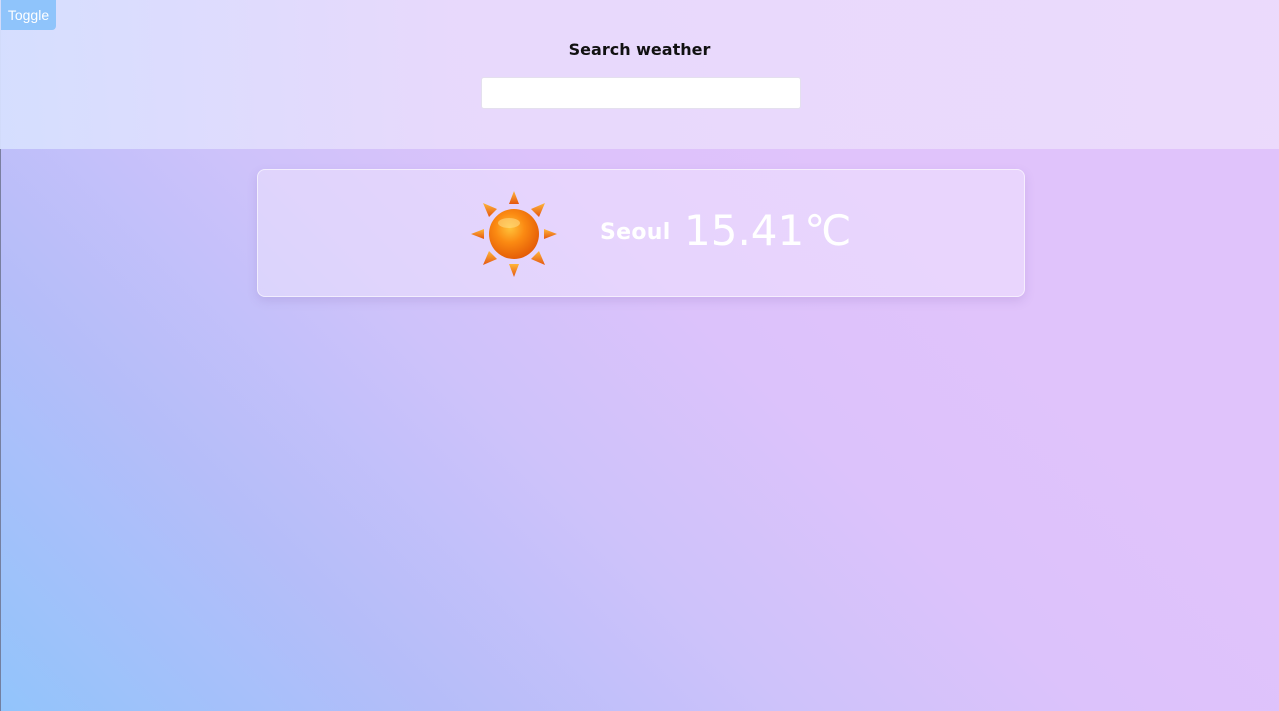 The height and width of the screenshot is (711, 1279). I want to click on temperature-value: 15.41℃, so click(768, 230).